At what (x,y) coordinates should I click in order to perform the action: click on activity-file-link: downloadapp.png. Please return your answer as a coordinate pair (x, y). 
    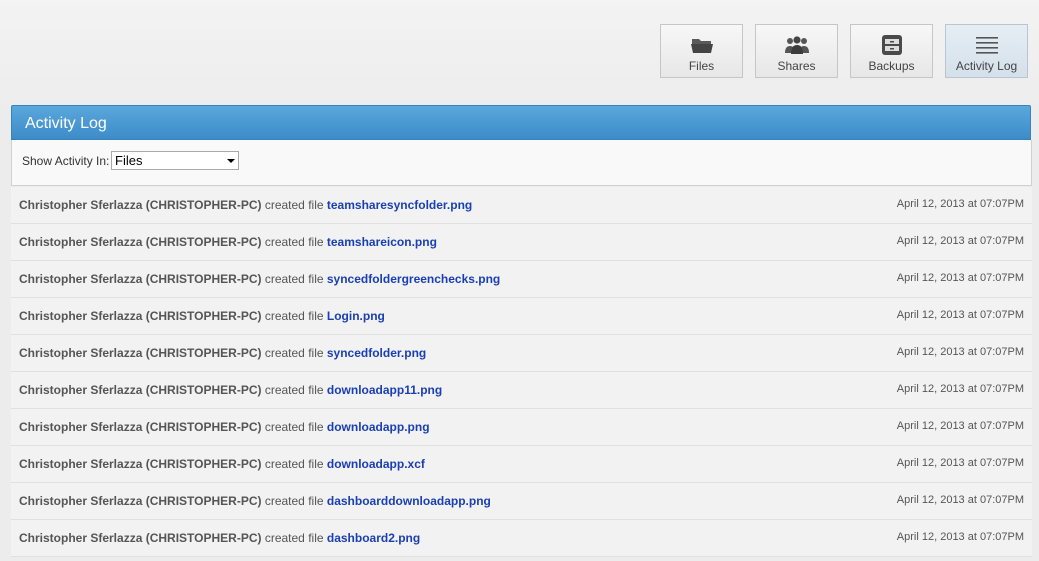
    Looking at the image, I should click on (378, 427).